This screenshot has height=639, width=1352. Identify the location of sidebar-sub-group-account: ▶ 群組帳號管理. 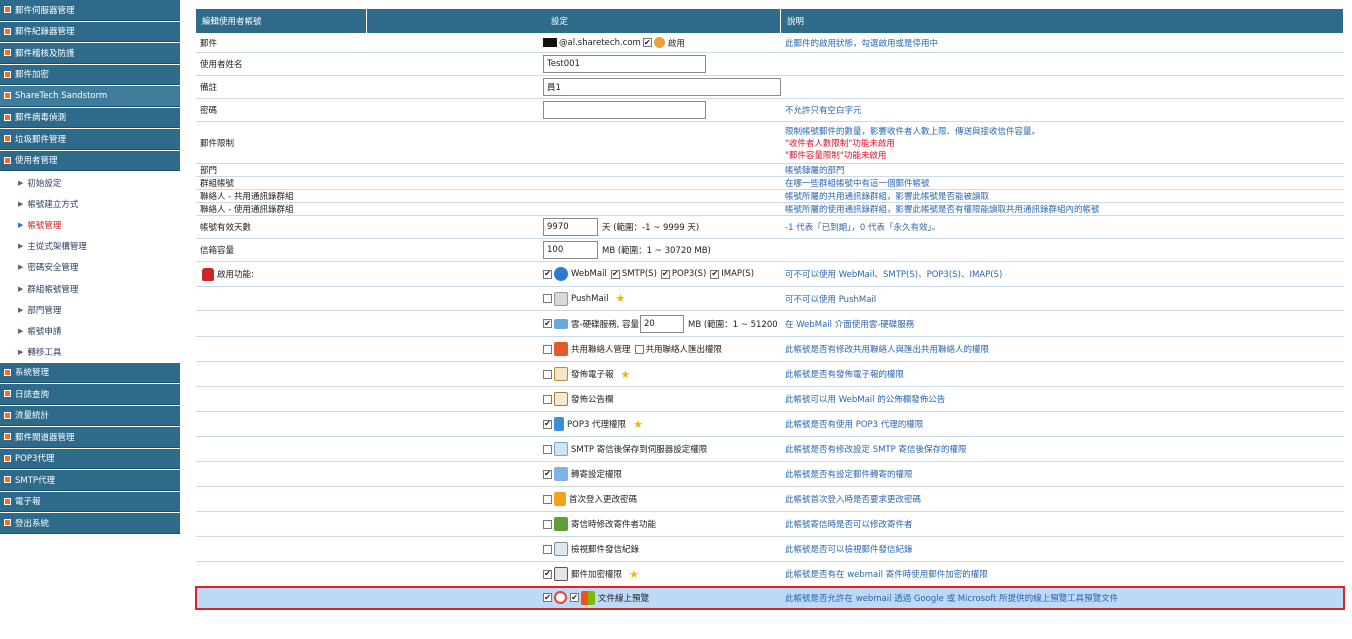
(91, 288).